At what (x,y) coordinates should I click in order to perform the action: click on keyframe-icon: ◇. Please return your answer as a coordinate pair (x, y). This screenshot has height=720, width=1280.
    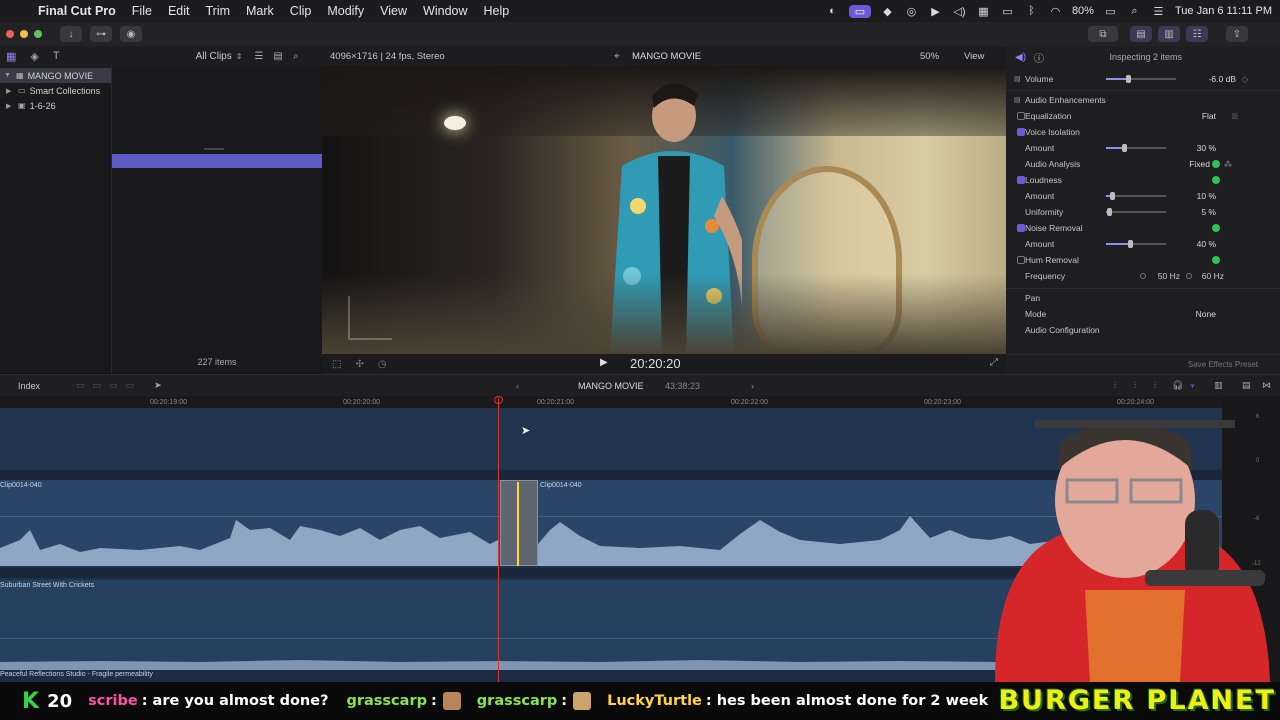
    Looking at the image, I should click on (1244, 79).